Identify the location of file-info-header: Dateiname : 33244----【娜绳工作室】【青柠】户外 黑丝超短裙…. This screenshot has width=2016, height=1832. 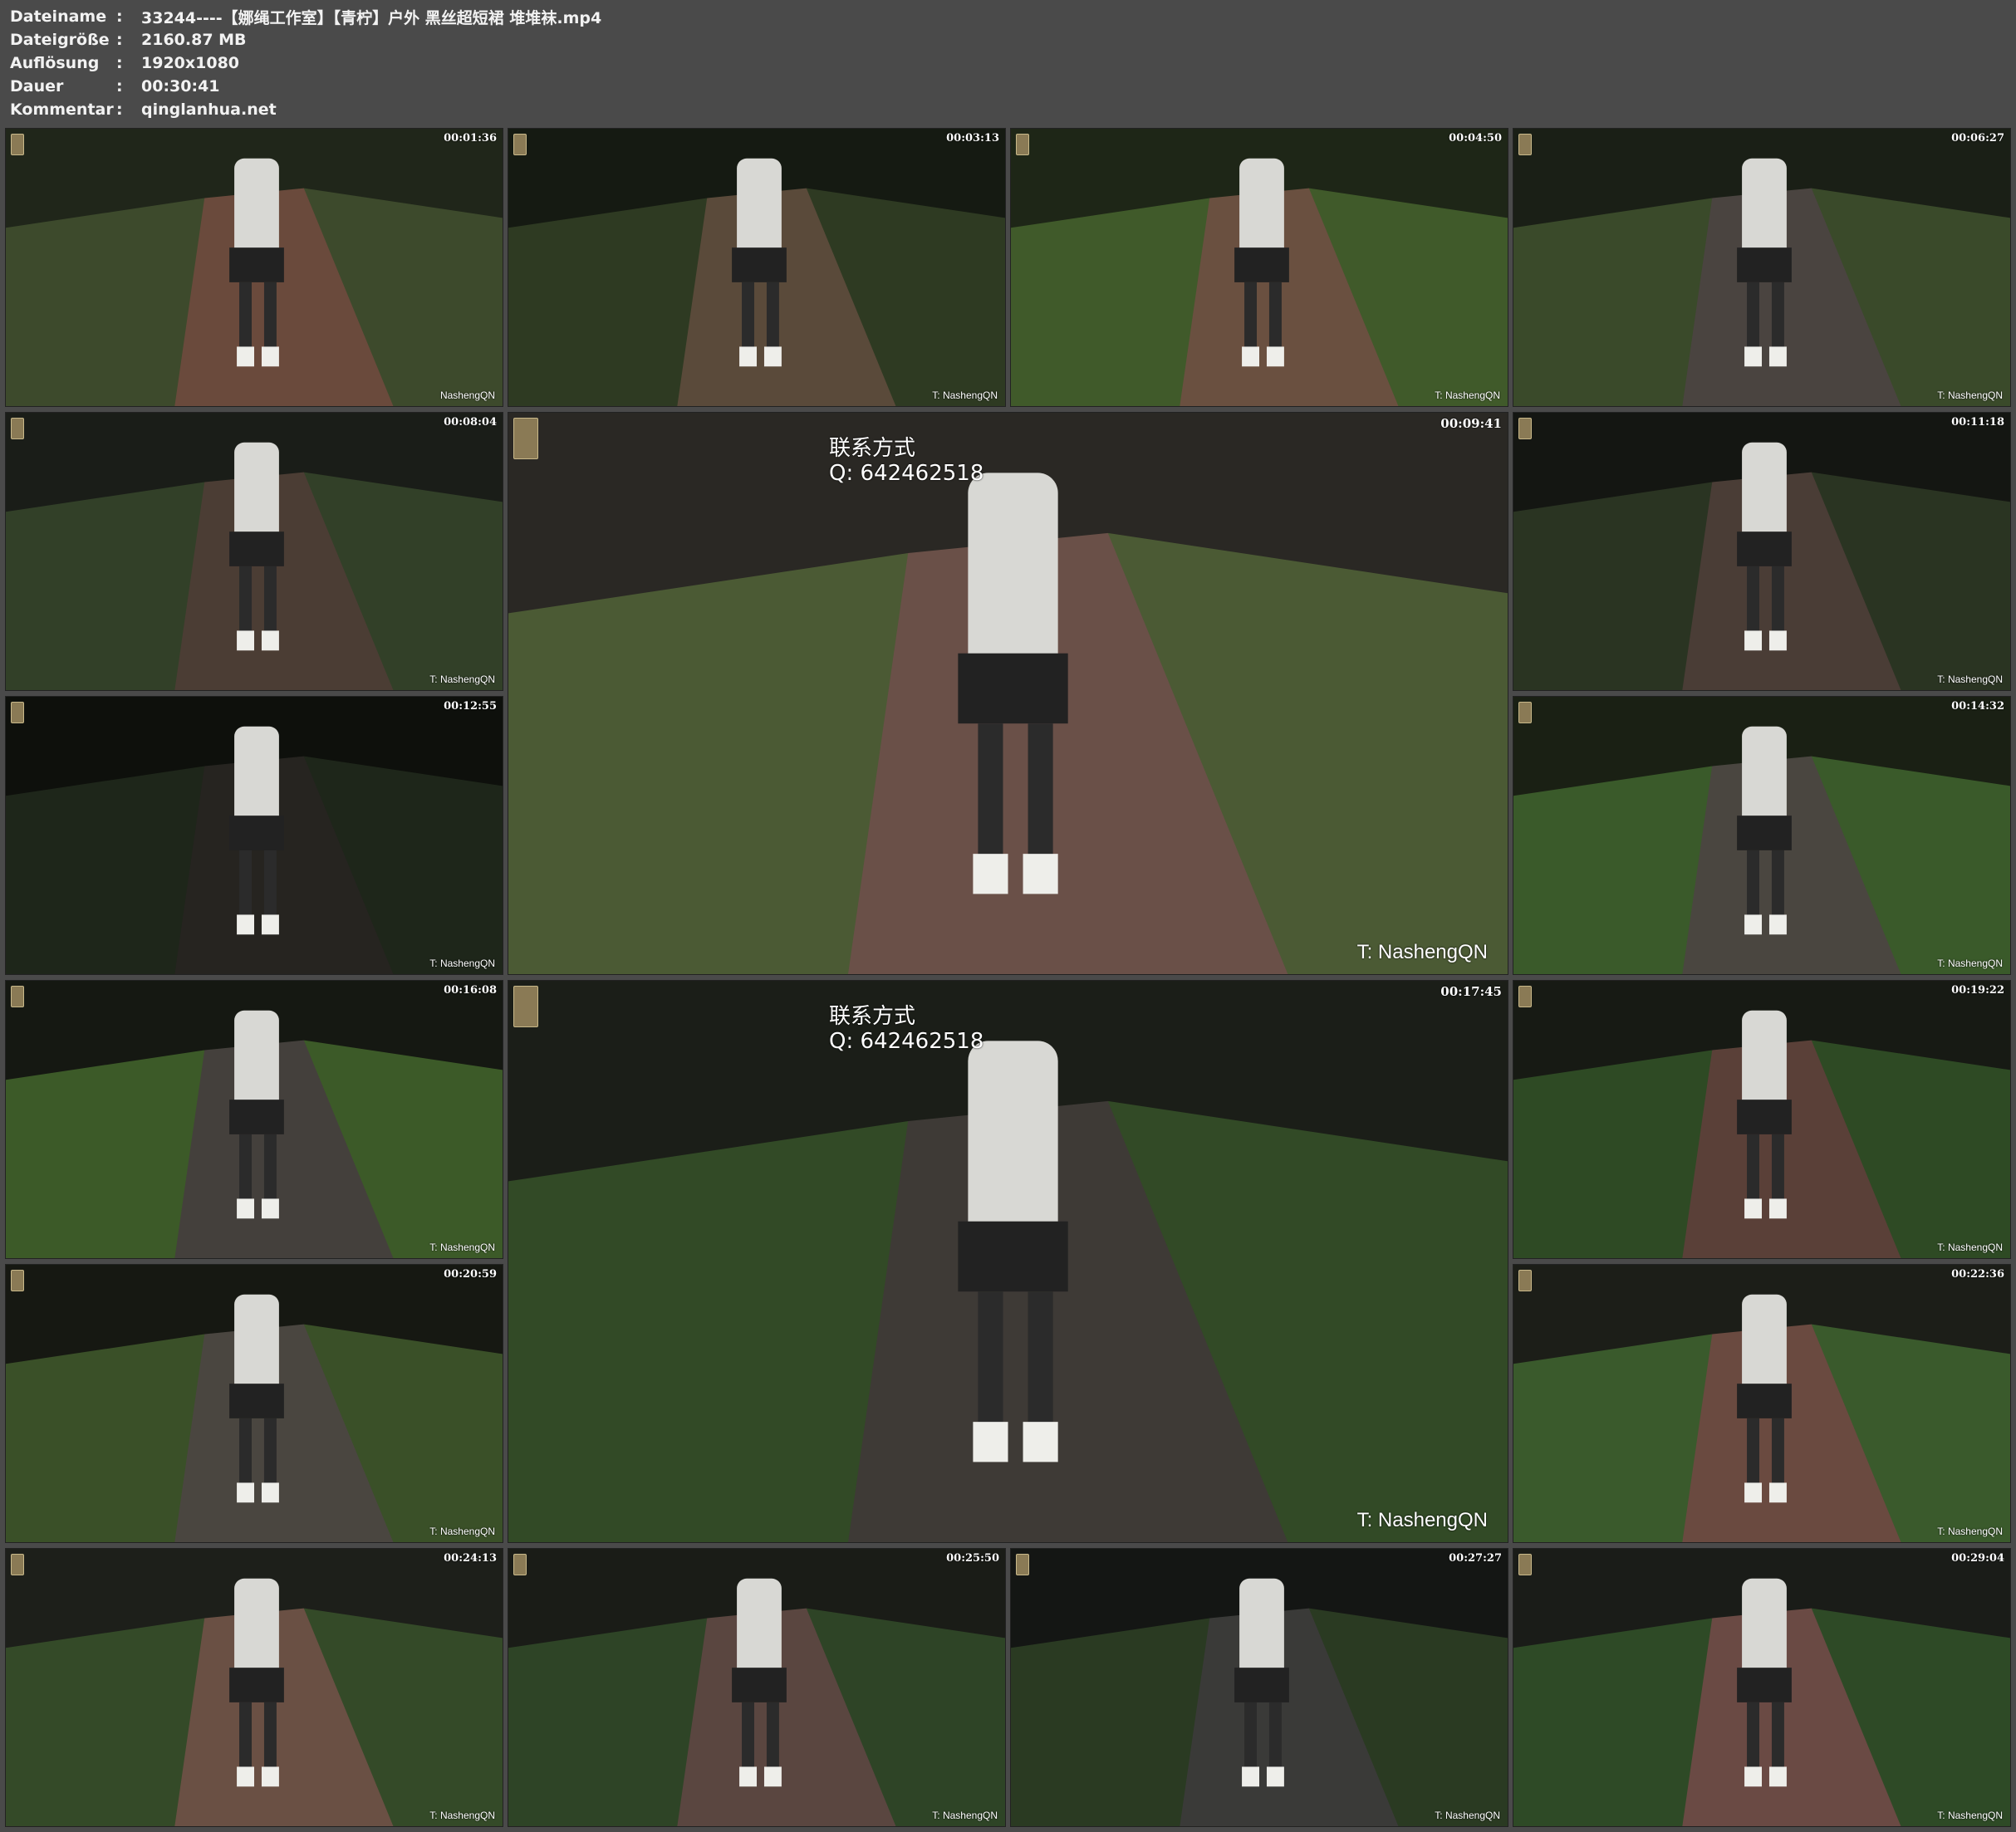
(1008, 62).